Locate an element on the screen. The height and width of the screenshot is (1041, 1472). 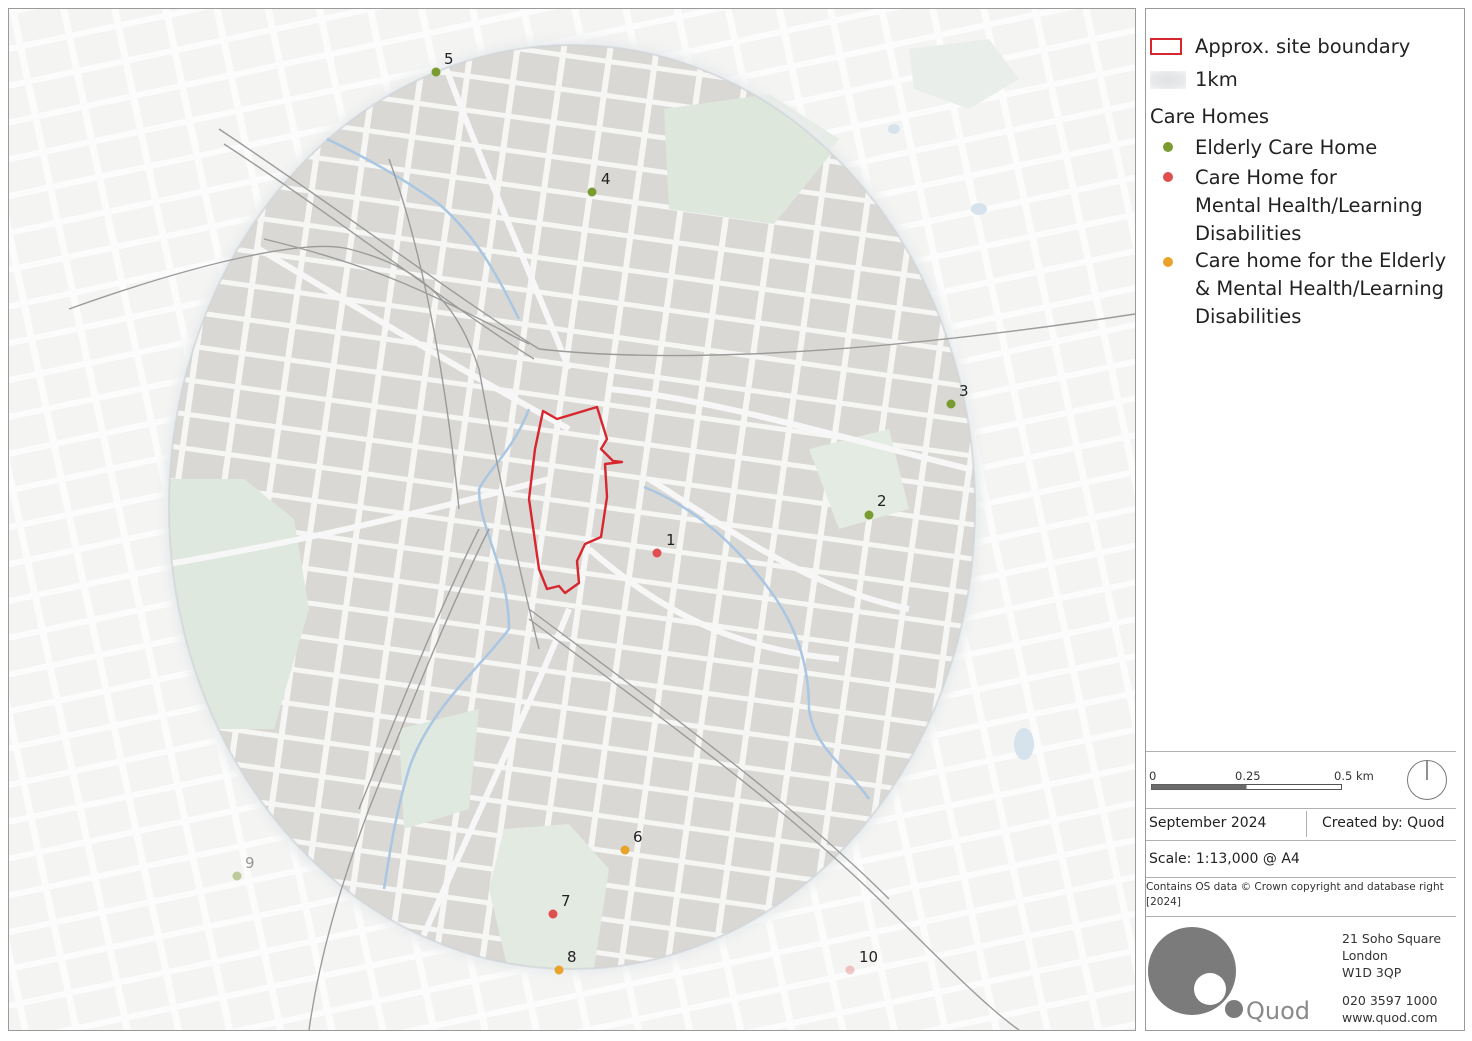
address-line1: 21 Soho Square is located at coordinates (1392, 938).